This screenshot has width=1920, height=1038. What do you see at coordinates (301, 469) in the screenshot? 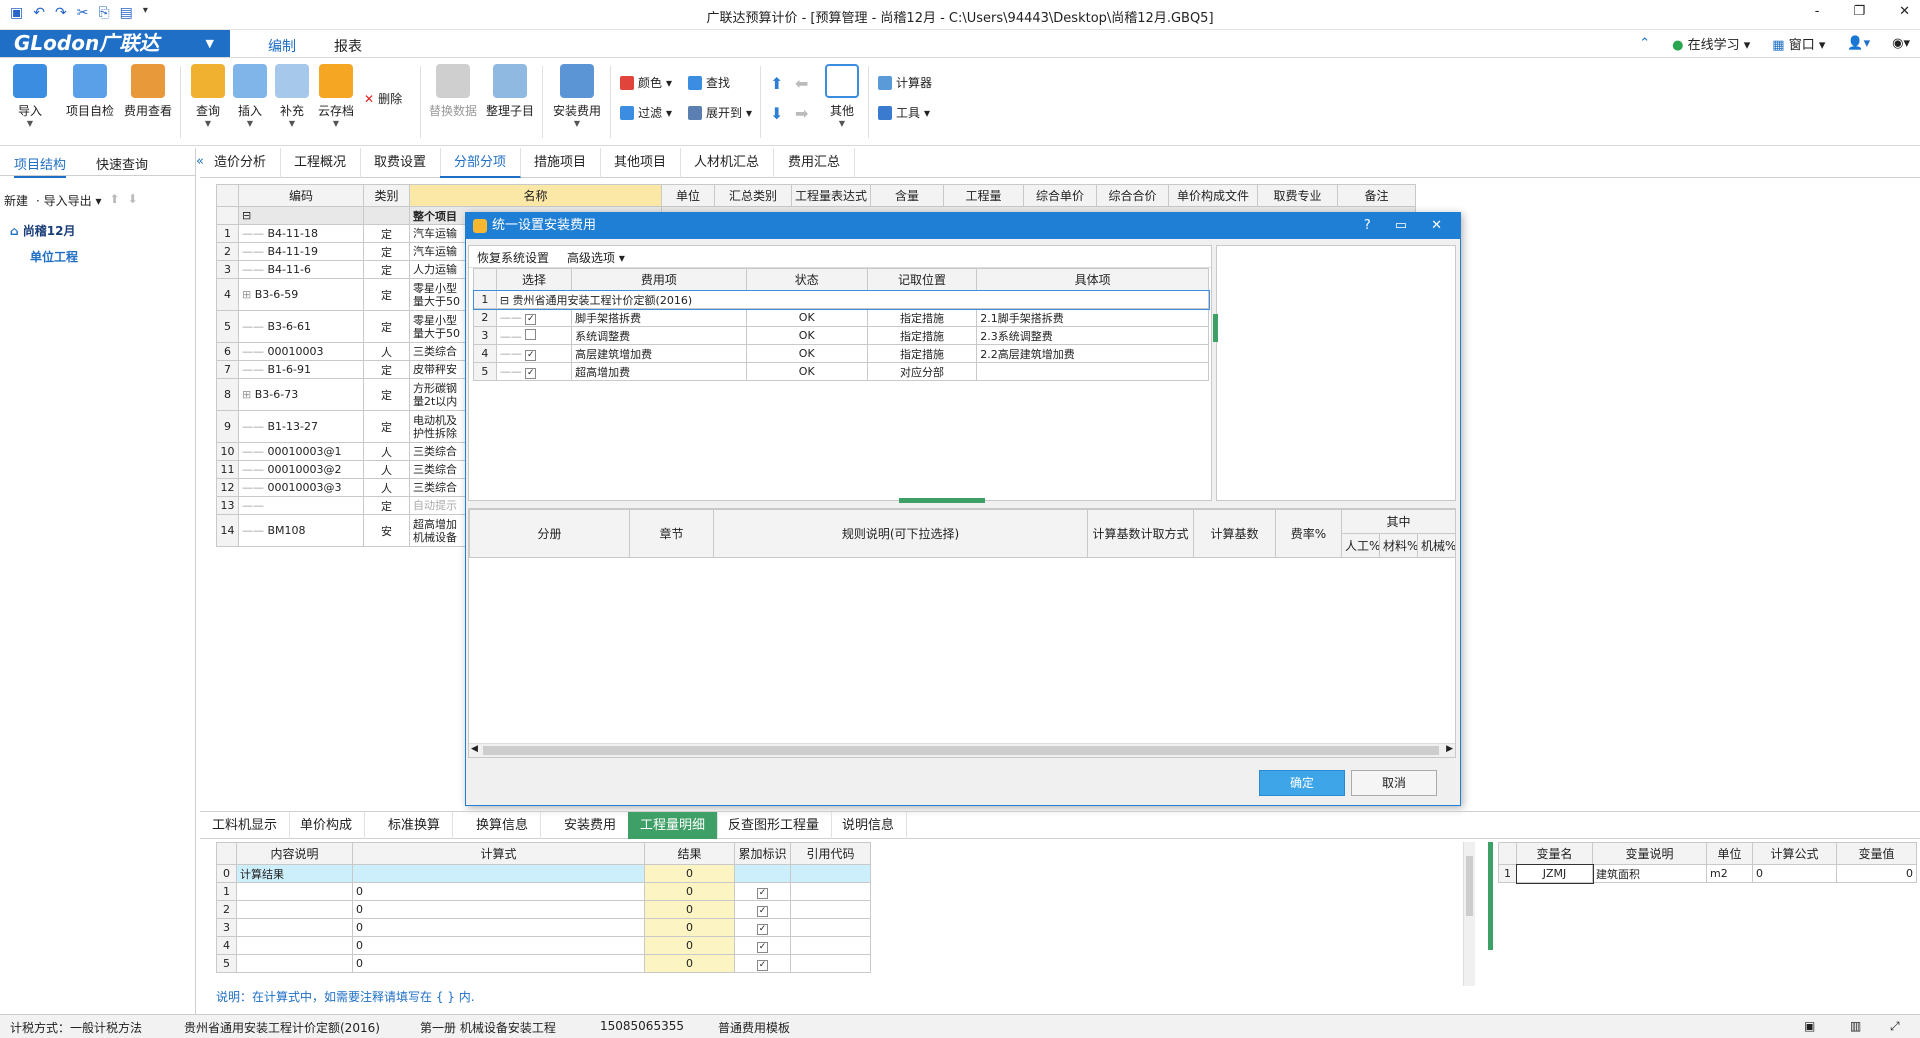
I see `cell-code: —— 00010003@2` at bounding box center [301, 469].